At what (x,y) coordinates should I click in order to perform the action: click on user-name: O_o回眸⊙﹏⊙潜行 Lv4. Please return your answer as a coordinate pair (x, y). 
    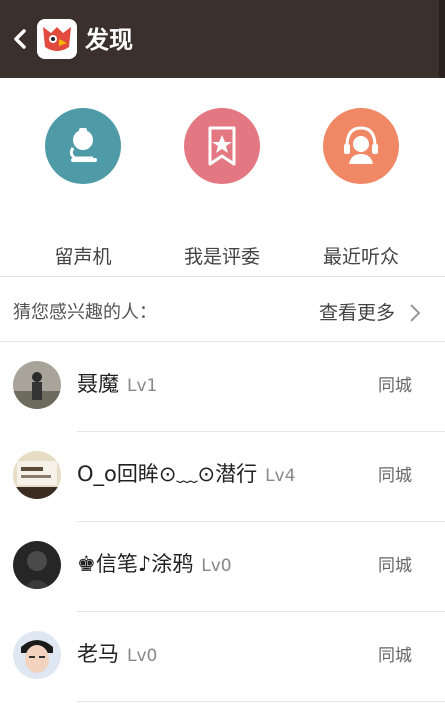
    Looking at the image, I should click on (186, 474).